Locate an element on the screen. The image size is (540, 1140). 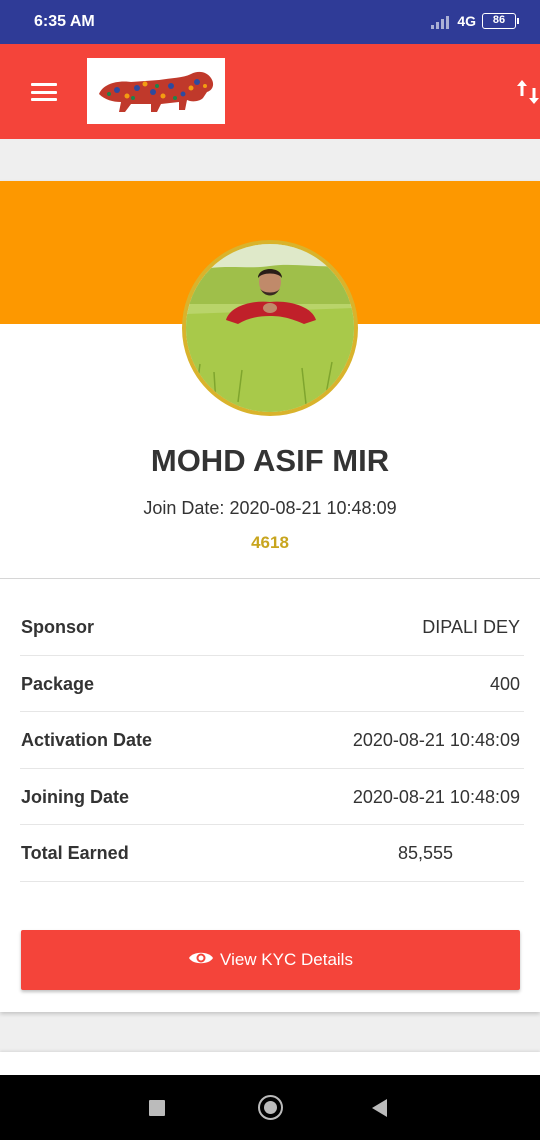
app-logo is located at coordinates (156, 91).